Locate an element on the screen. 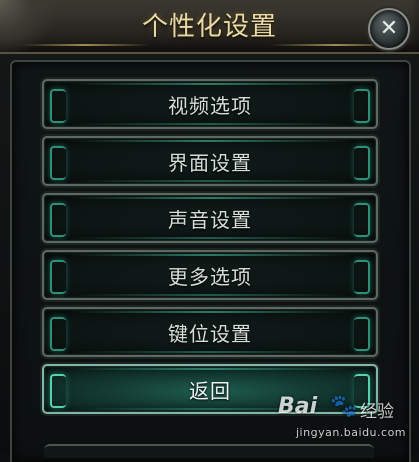  title-ornament-left is located at coordinates (85, 45).